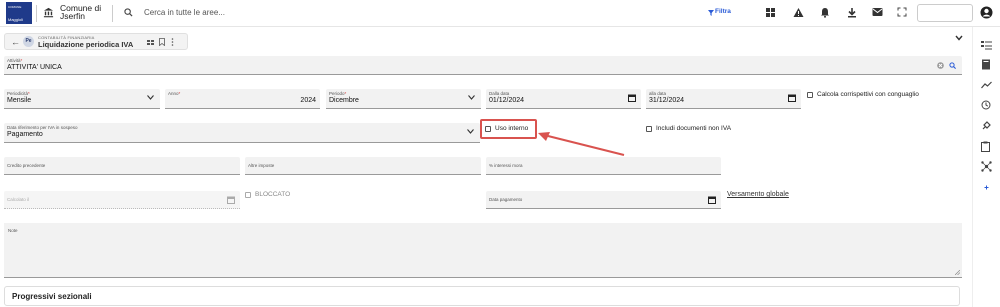 This screenshot has width=1000, height=307. Describe the element at coordinates (162, 42) in the screenshot. I see `bookmark-icon` at that location.